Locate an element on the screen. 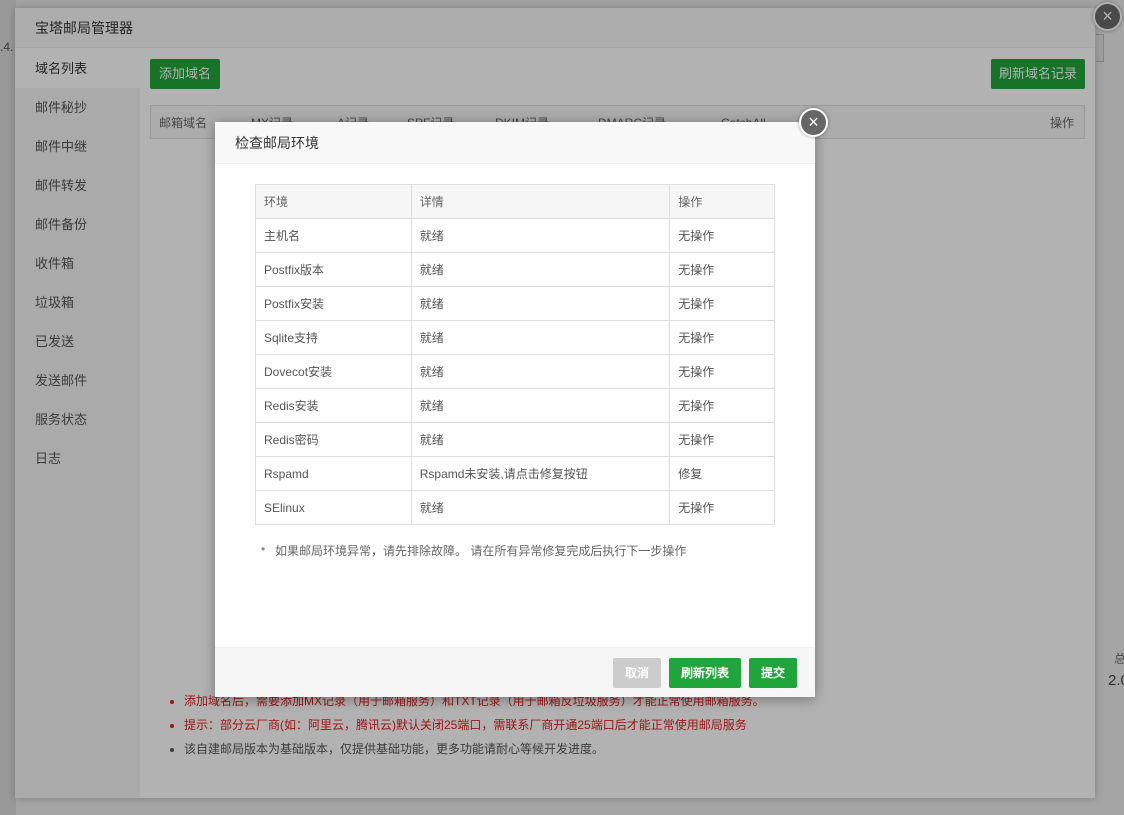 Image resolution: width=1124 pixels, height=815 pixels. submit-button: 提交 is located at coordinates (773, 673).